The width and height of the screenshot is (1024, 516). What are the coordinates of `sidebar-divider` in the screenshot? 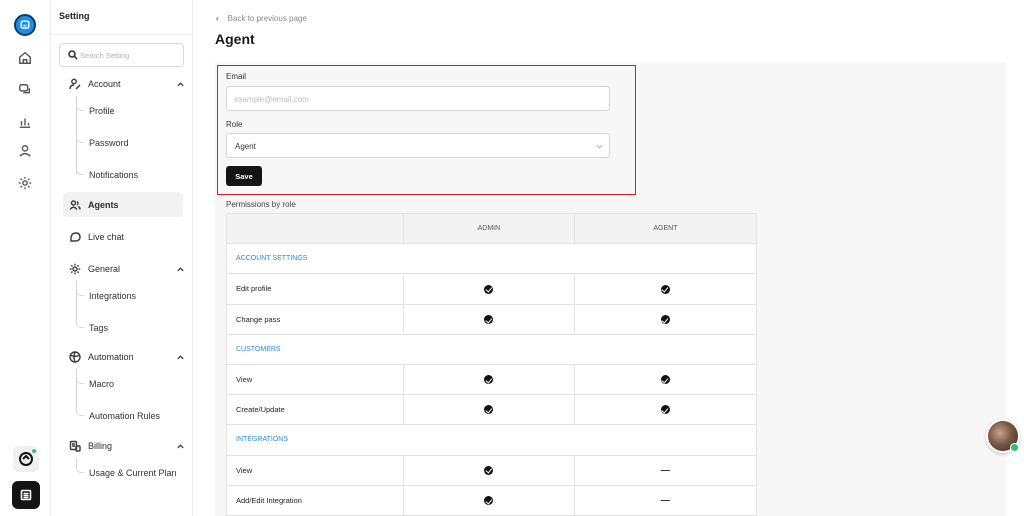 It's located at (122, 34).